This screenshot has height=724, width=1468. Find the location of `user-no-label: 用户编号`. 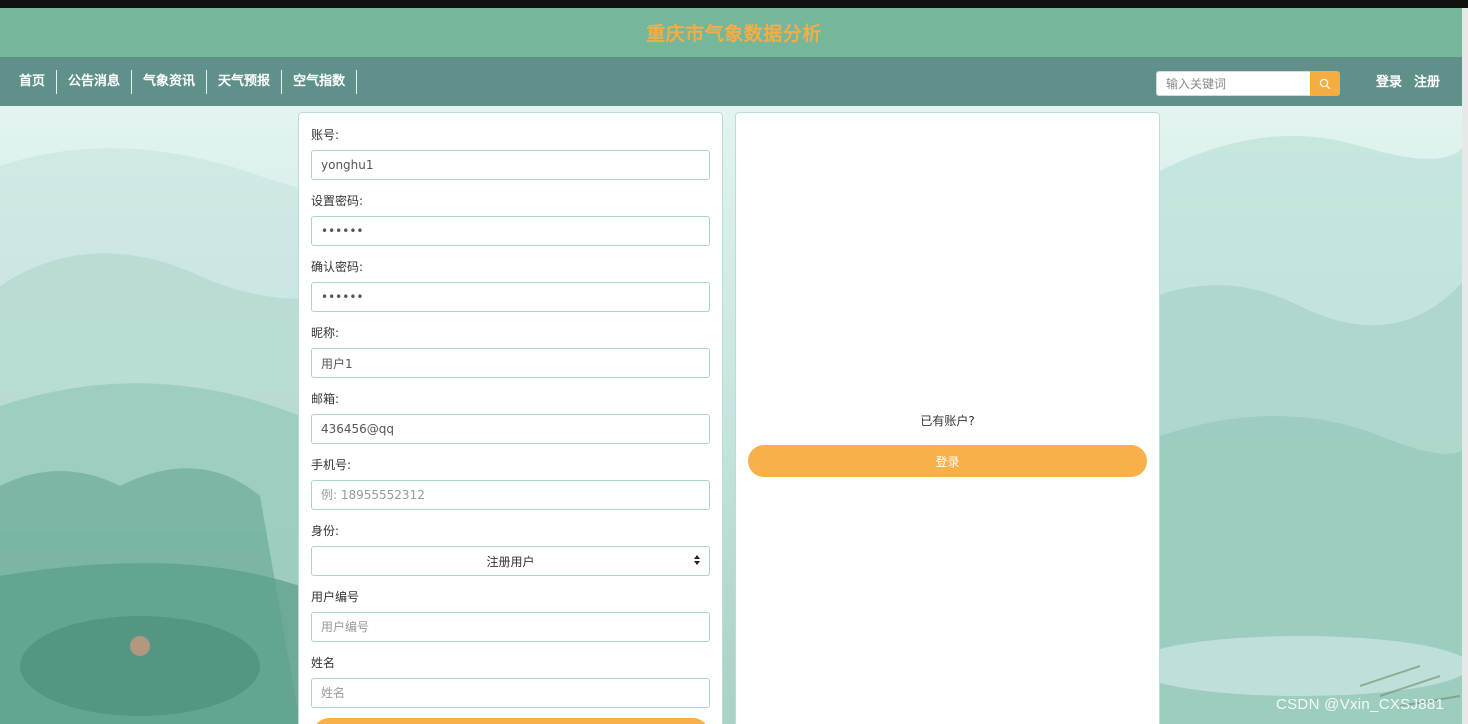

user-no-label: 用户编号 is located at coordinates (335, 597).